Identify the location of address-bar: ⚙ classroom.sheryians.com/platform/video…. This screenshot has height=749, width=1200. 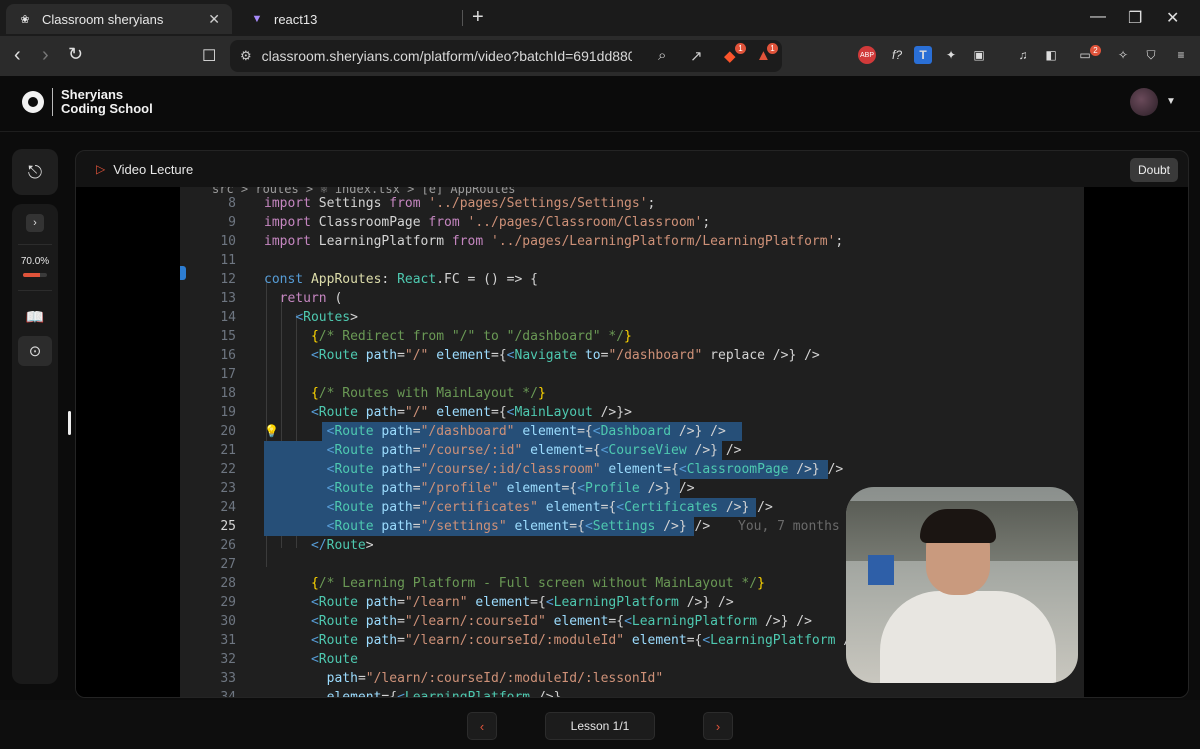
(506, 56).